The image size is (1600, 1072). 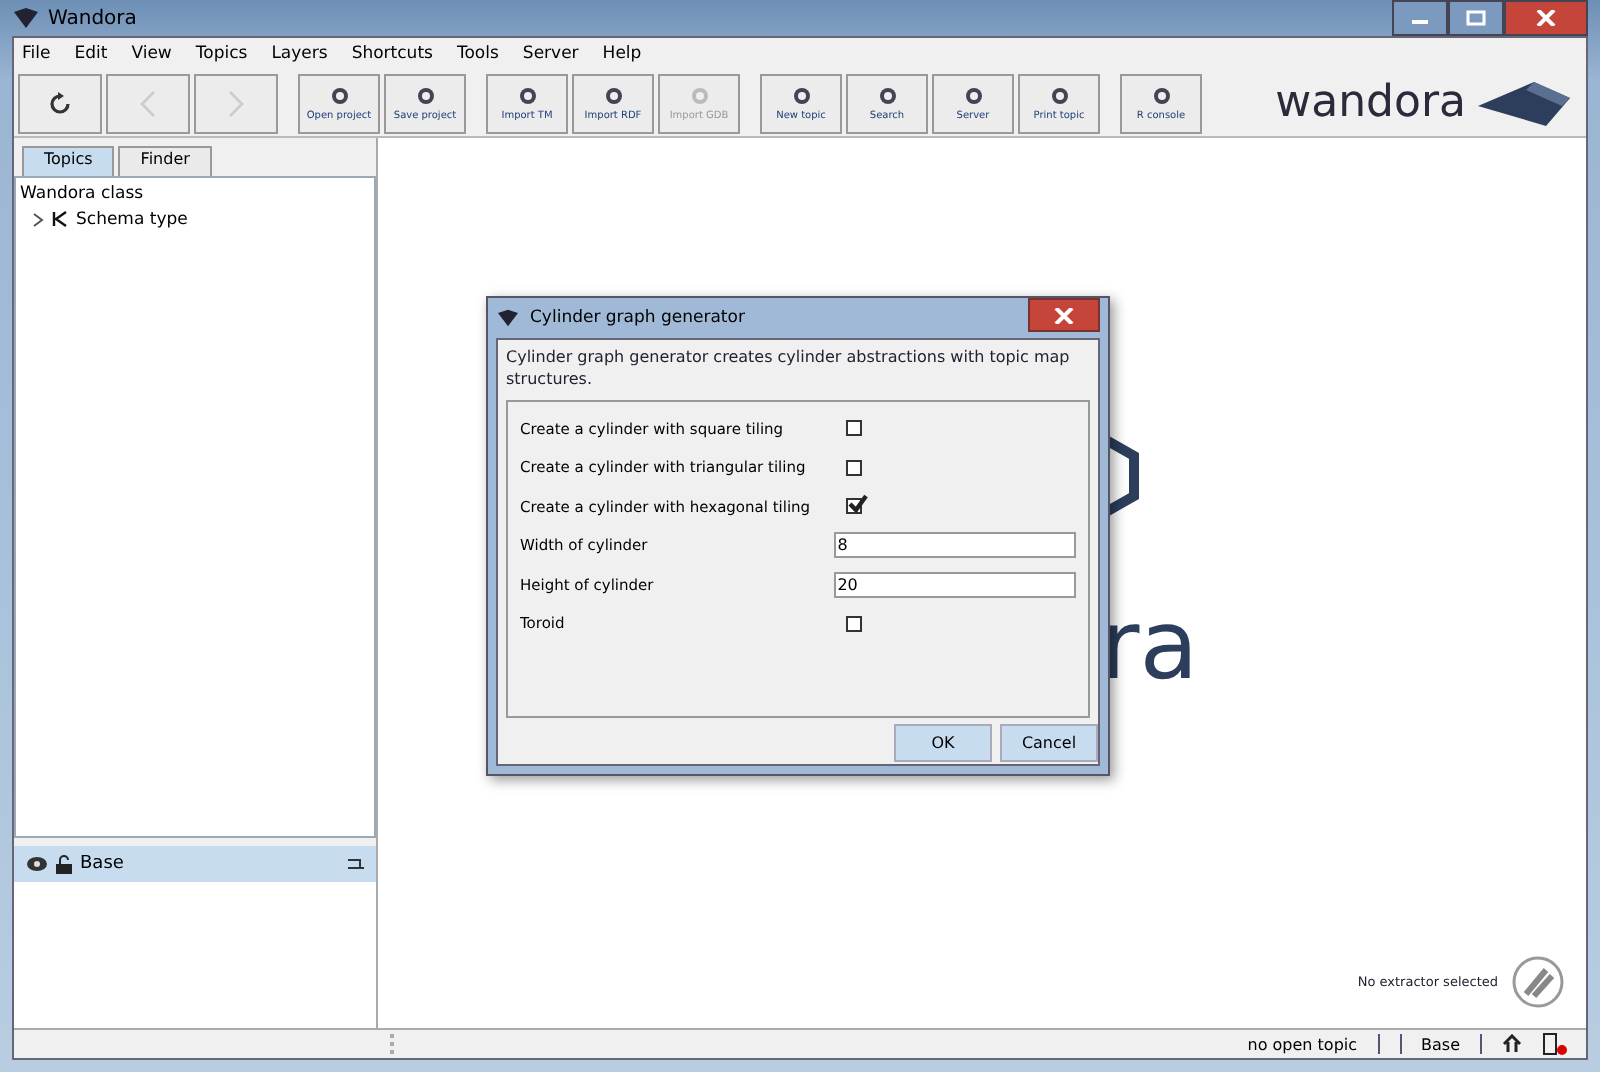 What do you see at coordinates (1512, 1044) in the screenshot?
I see `home-icon` at bounding box center [1512, 1044].